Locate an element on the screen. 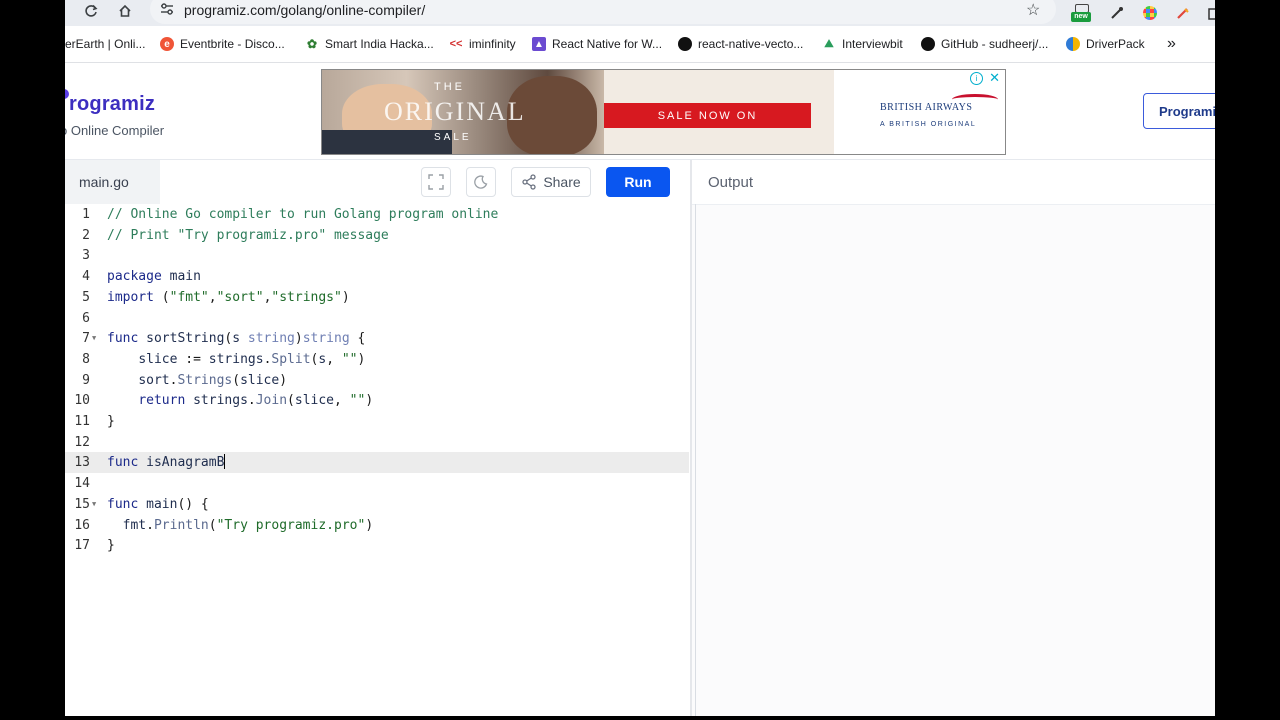 This screenshot has height=720, width=1280. bookmark-label: Interviewbit is located at coordinates (872, 44).